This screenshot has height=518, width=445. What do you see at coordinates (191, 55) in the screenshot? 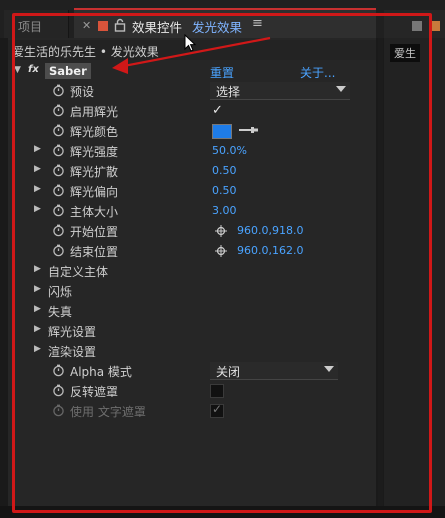
I see `annotation-arrow` at bounding box center [191, 55].